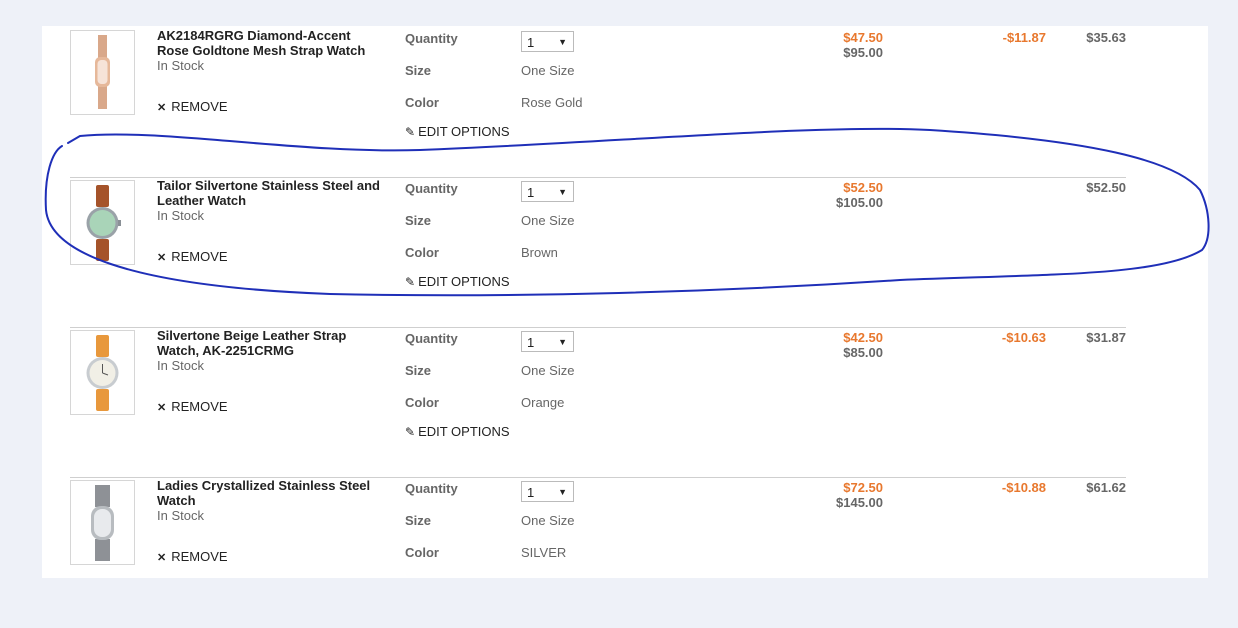 Image resolution: width=1238 pixels, height=628 pixels. Describe the element at coordinates (863, 52) in the screenshot. I see `original-price: $95.00` at that location.